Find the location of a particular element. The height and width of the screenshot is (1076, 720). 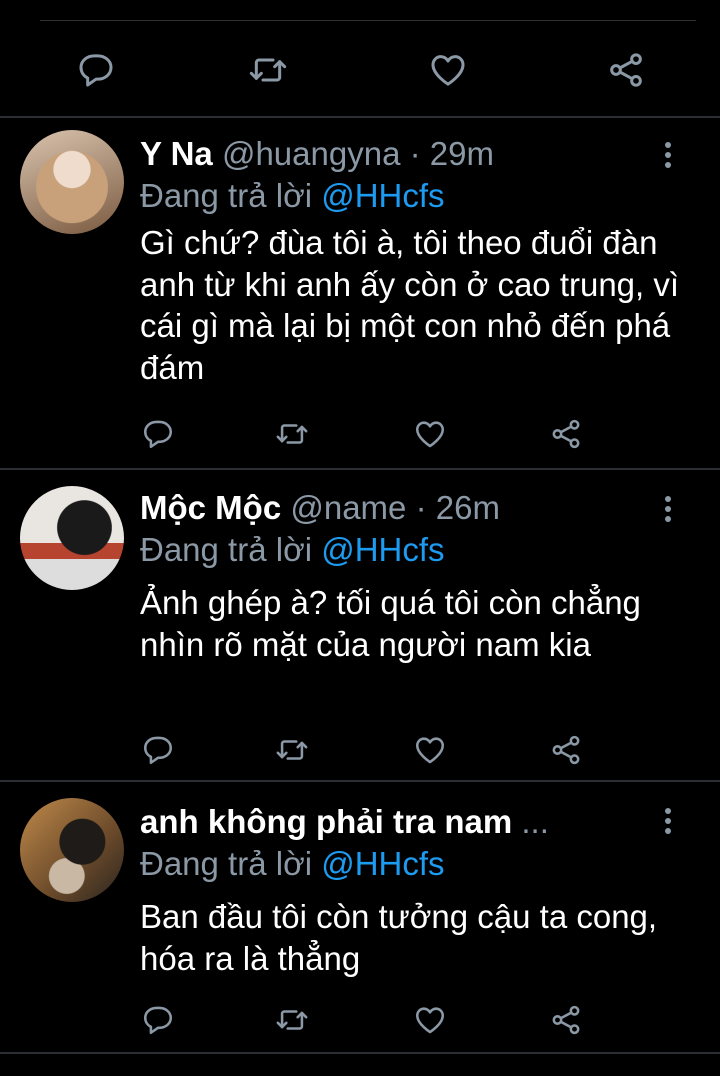

top-divider is located at coordinates (368, 20).